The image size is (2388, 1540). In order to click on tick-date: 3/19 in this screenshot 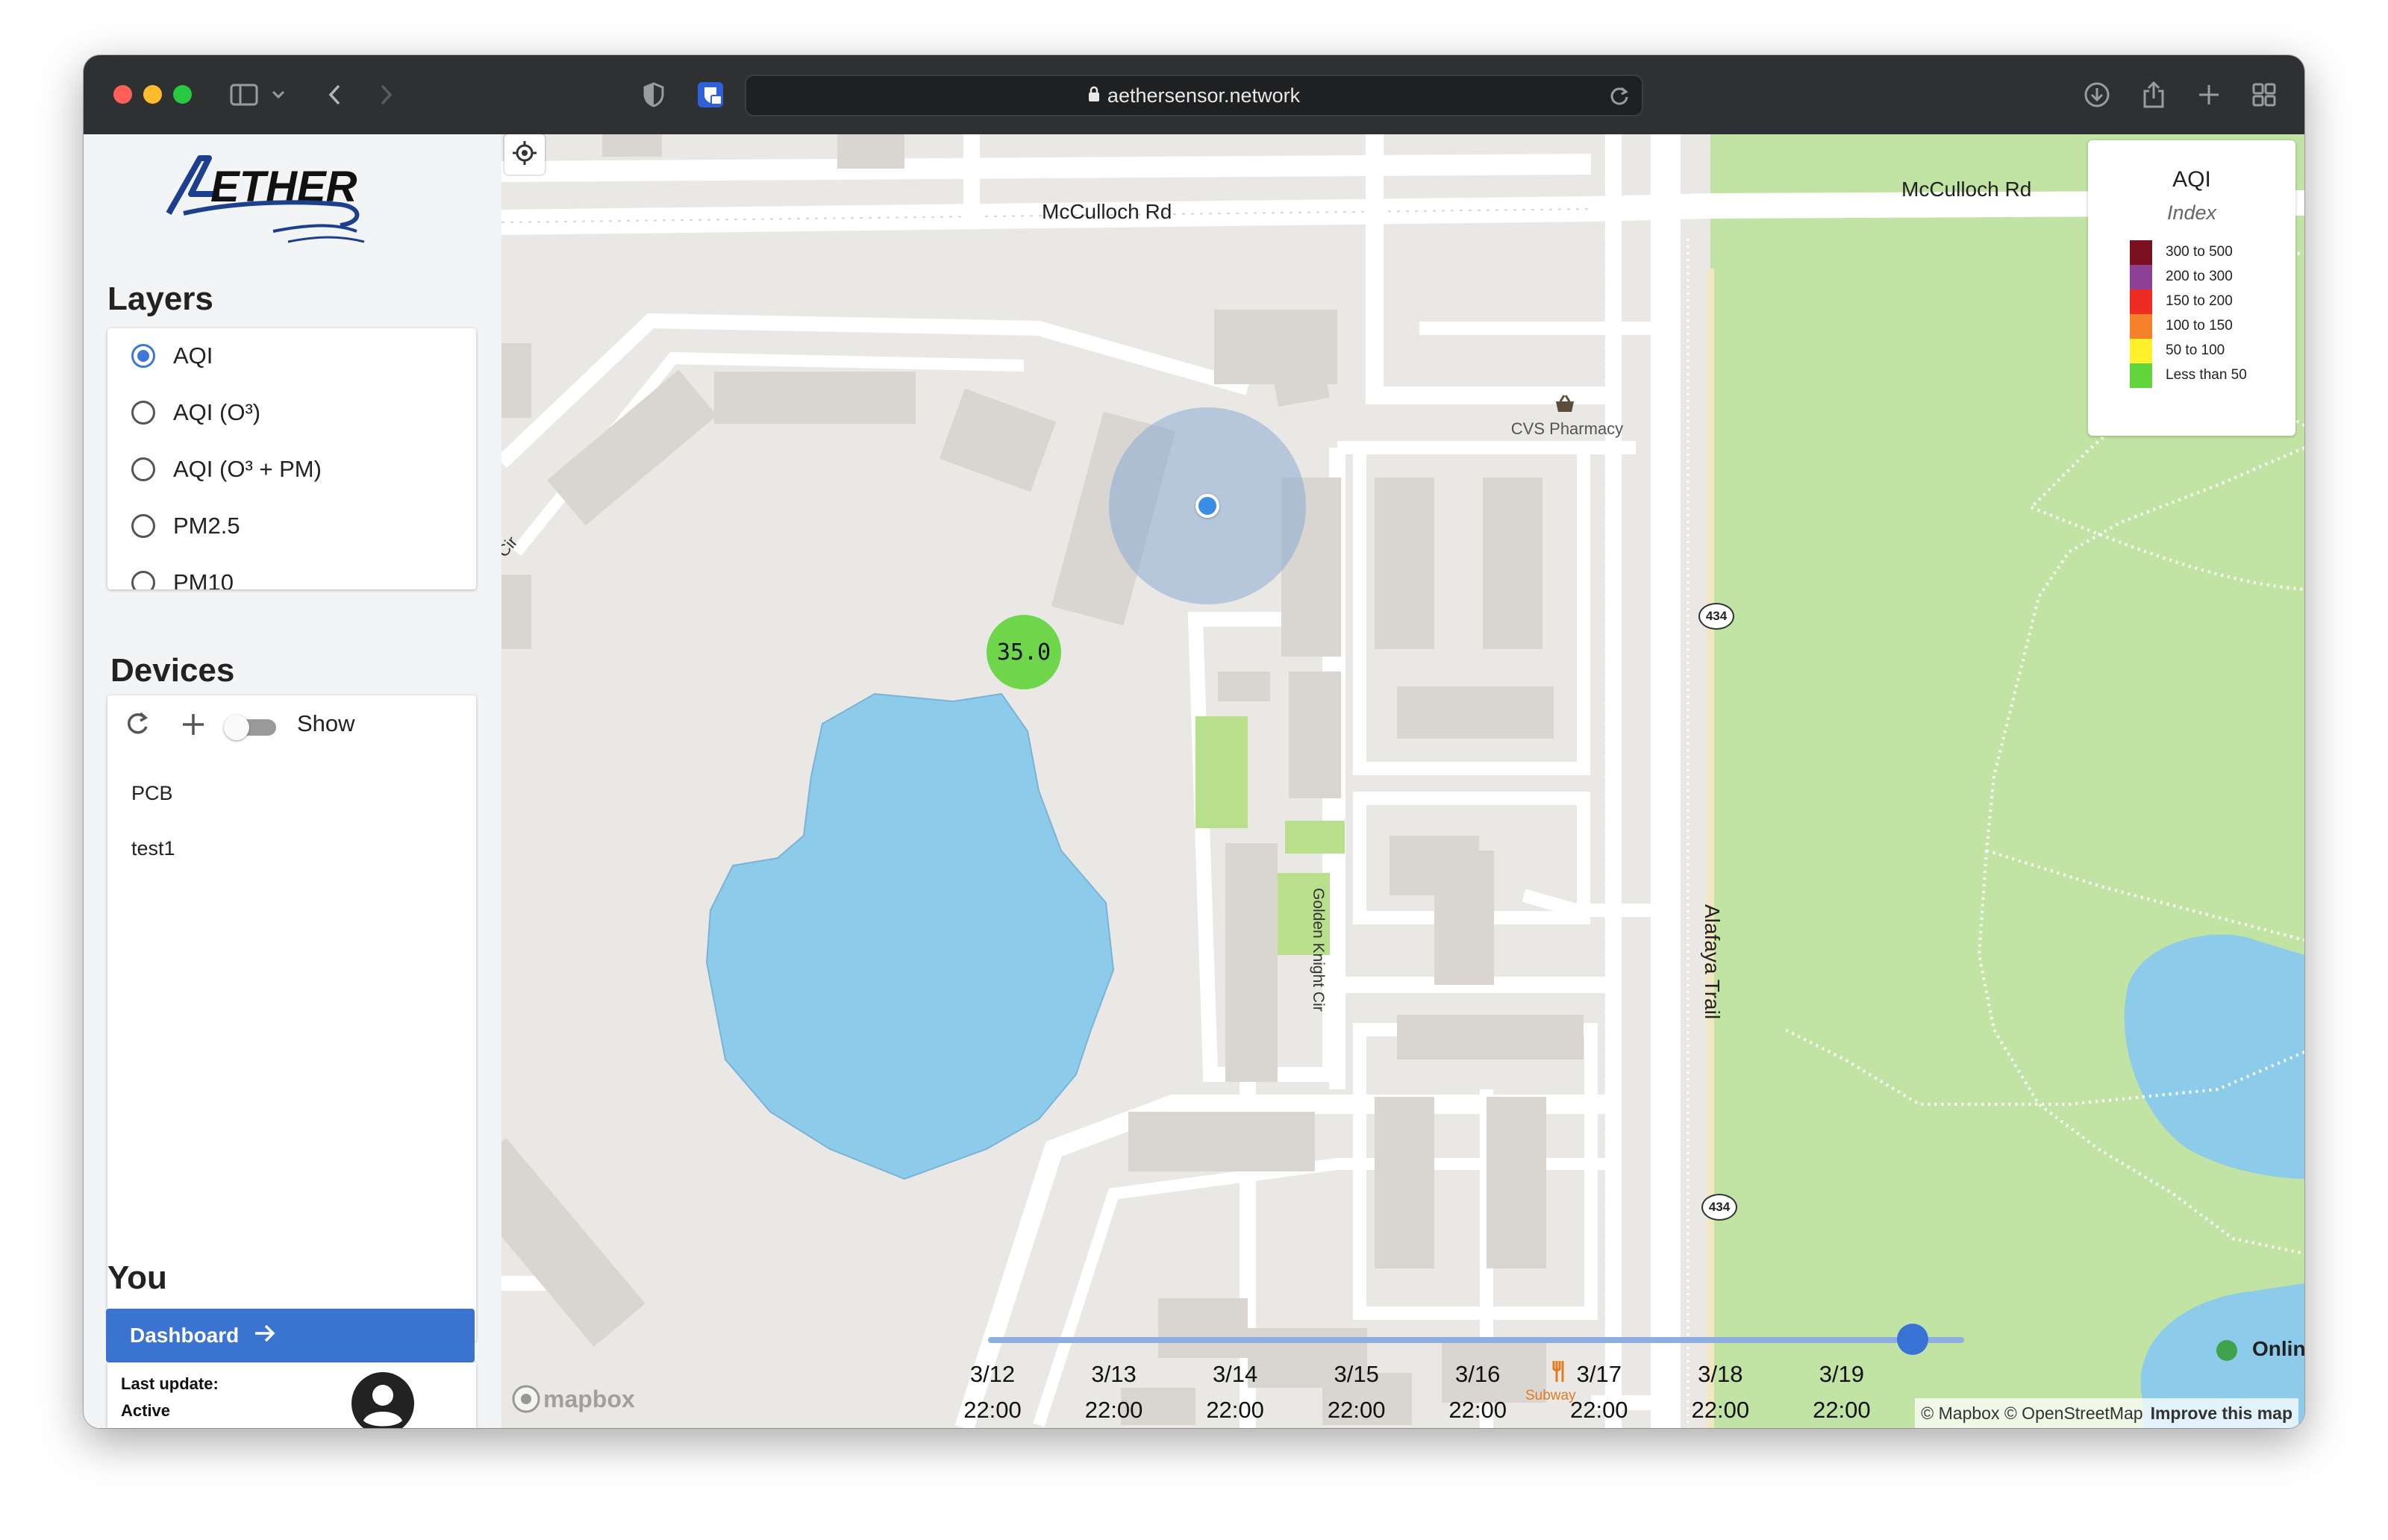, I will do `click(1842, 1374)`.